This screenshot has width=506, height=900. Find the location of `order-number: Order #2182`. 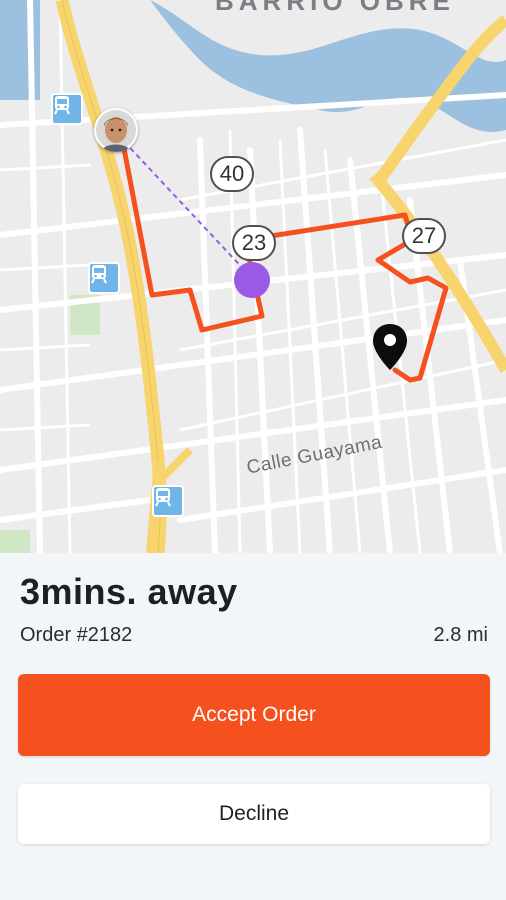

order-number: Order #2182 is located at coordinates (76, 635).